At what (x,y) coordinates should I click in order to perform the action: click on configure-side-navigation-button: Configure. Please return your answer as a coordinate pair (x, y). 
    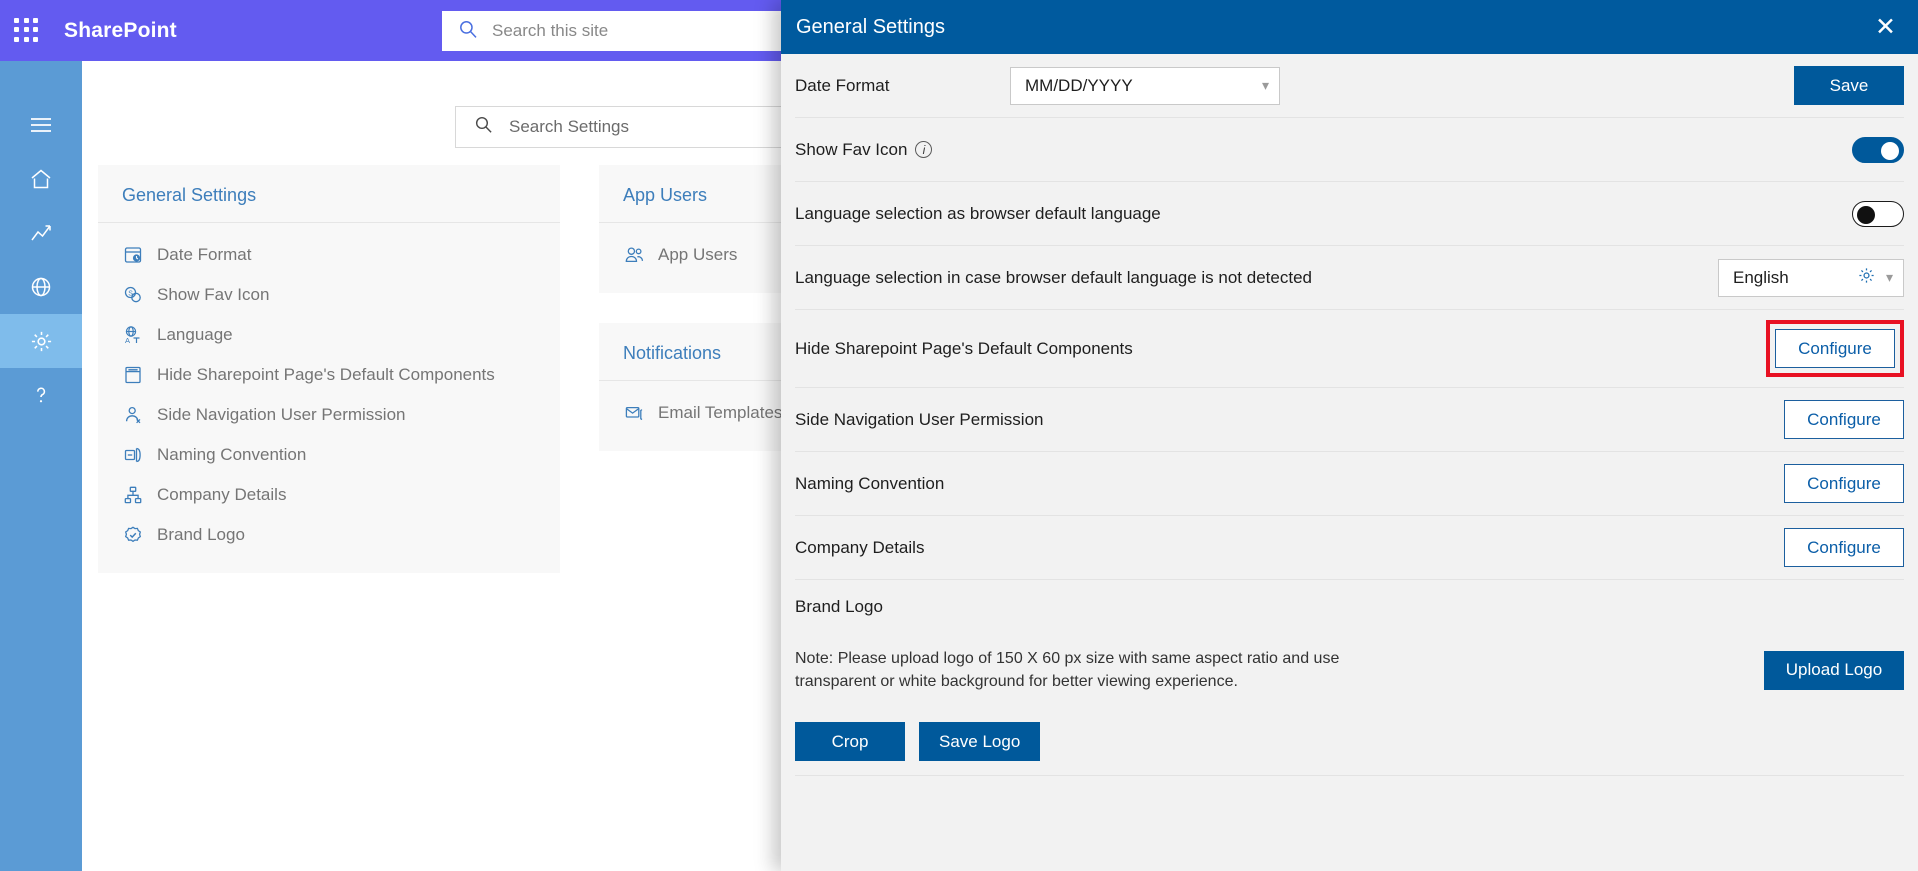
    Looking at the image, I should click on (1844, 419).